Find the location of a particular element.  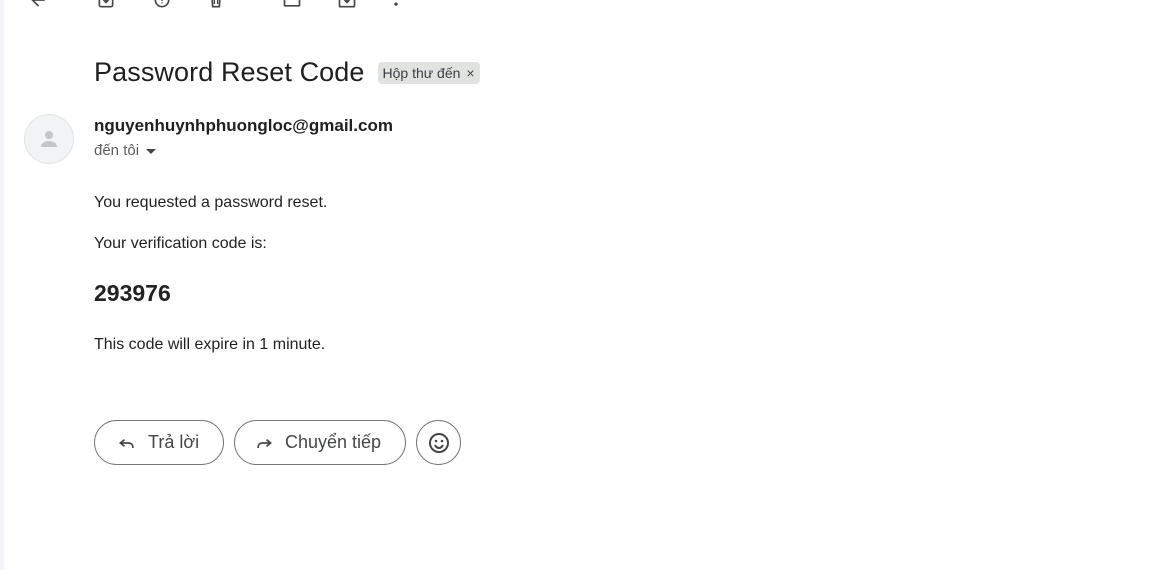

forward-label: Chuyển tiếp is located at coordinates (333, 442).